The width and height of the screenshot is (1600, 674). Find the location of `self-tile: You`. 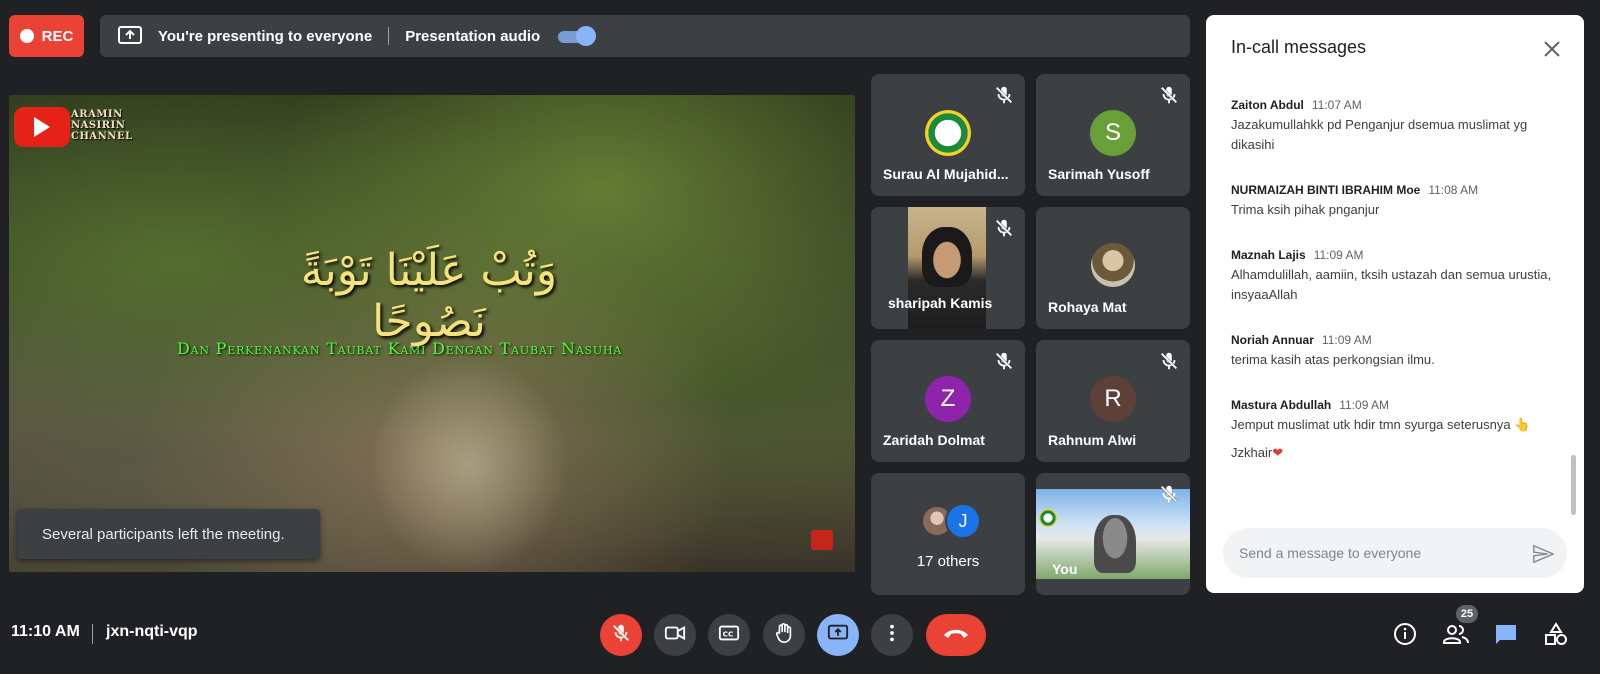

self-tile: You is located at coordinates (1113, 534).